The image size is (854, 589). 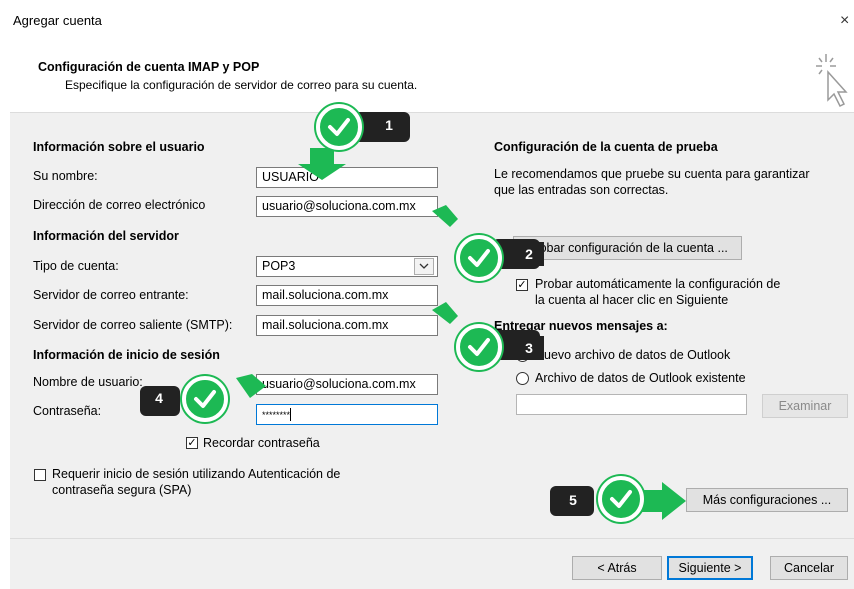 What do you see at coordinates (424, 266) in the screenshot?
I see `chevron-down-icon` at bounding box center [424, 266].